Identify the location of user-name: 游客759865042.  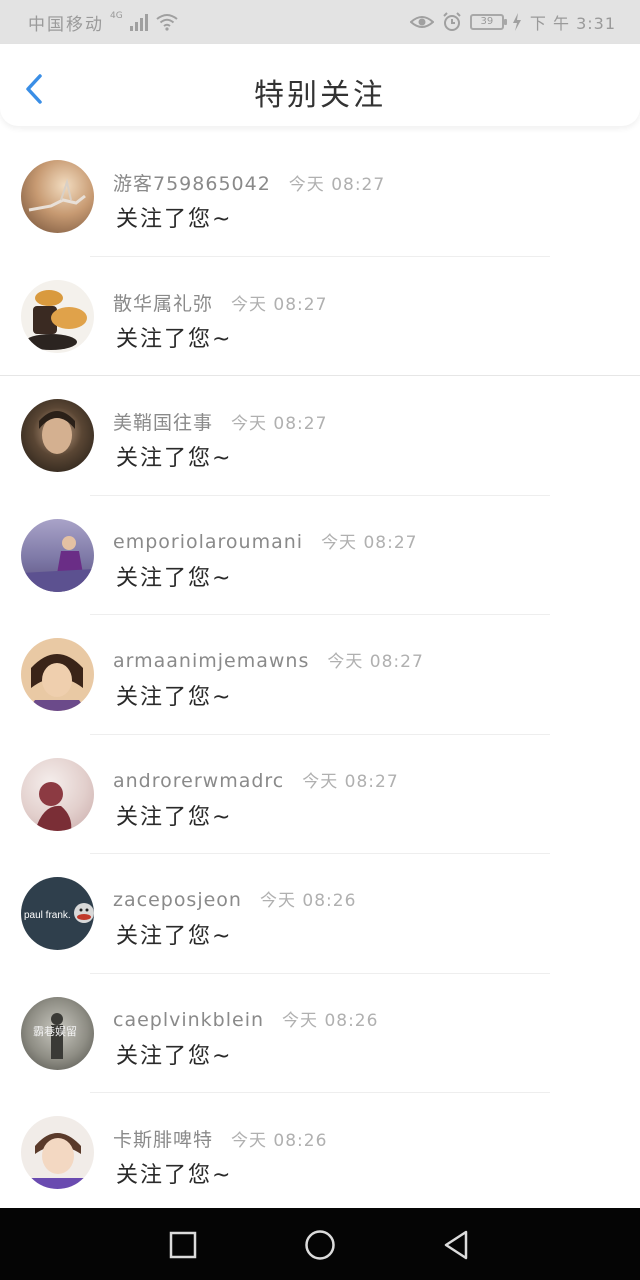
(192, 182).